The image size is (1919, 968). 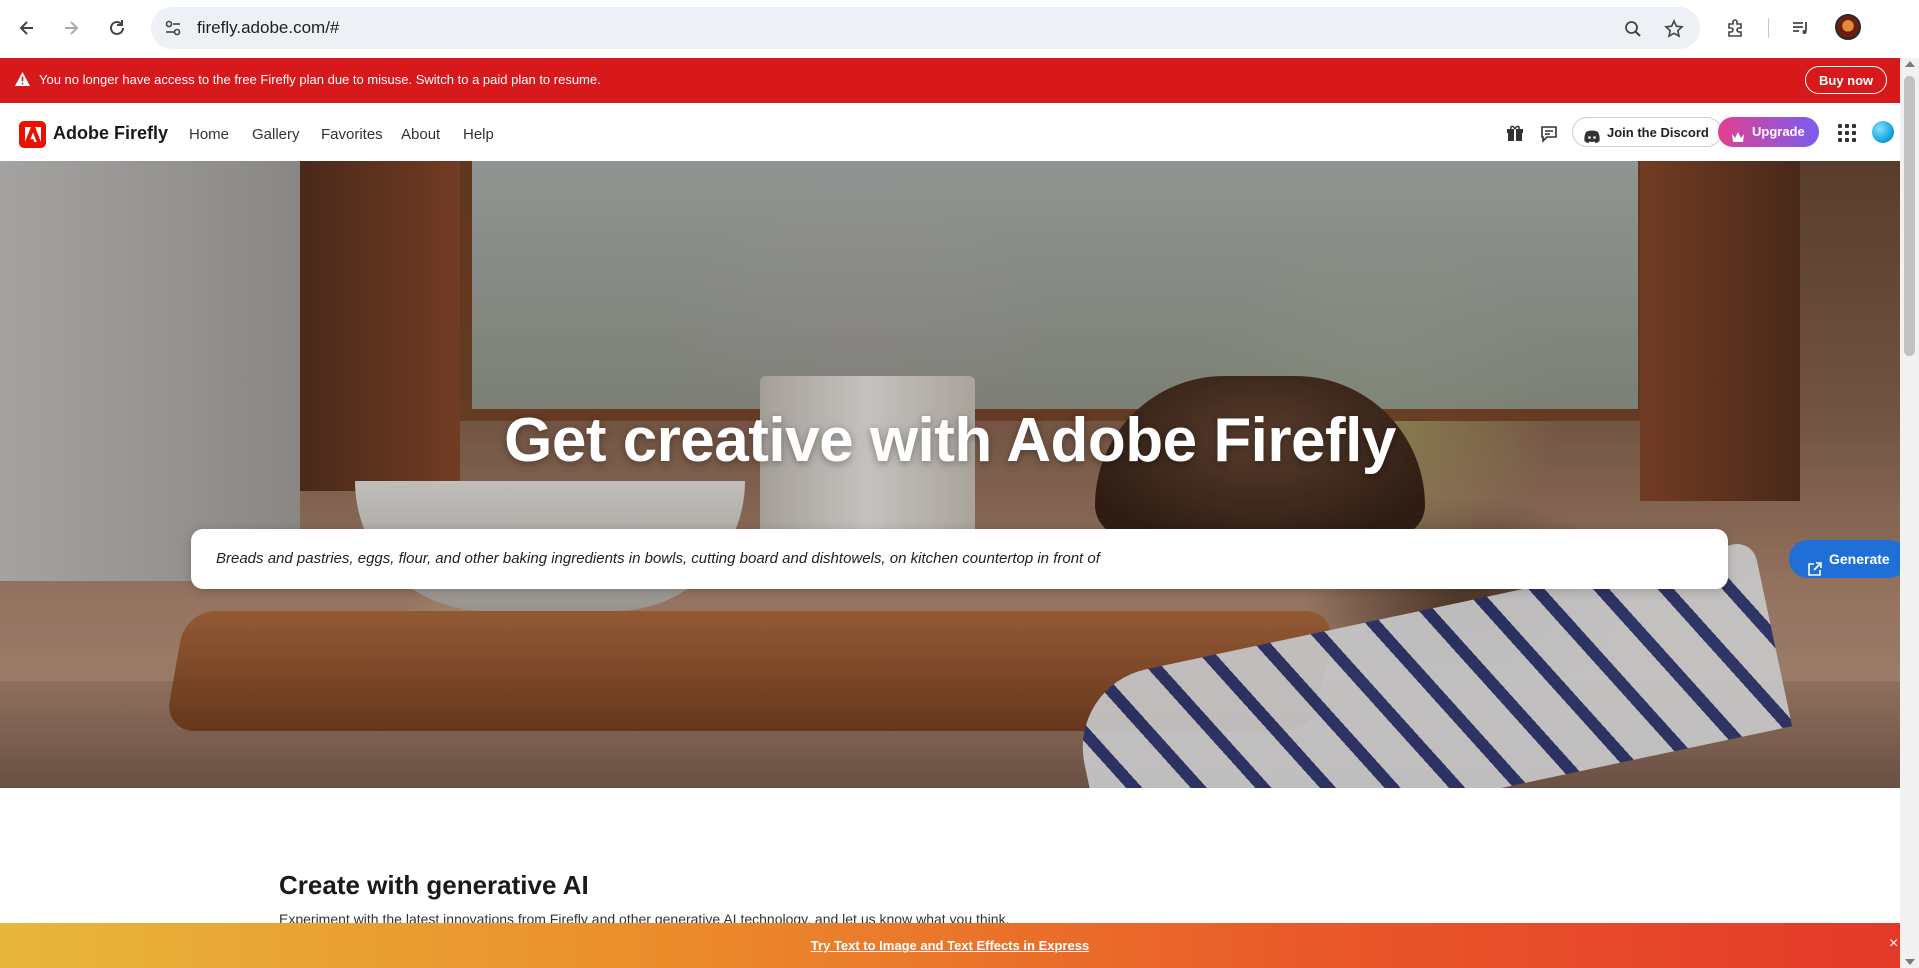 I want to click on browser-toolbar: firefly.adobe.com/#, so click(x=959, y=29).